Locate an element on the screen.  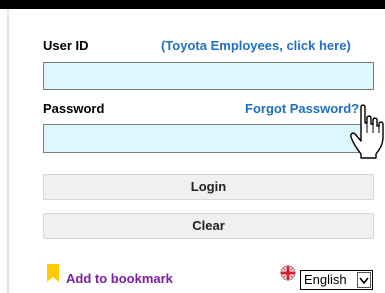
forgot-password-link: Forgot Password? is located at coordinates (302, 109).